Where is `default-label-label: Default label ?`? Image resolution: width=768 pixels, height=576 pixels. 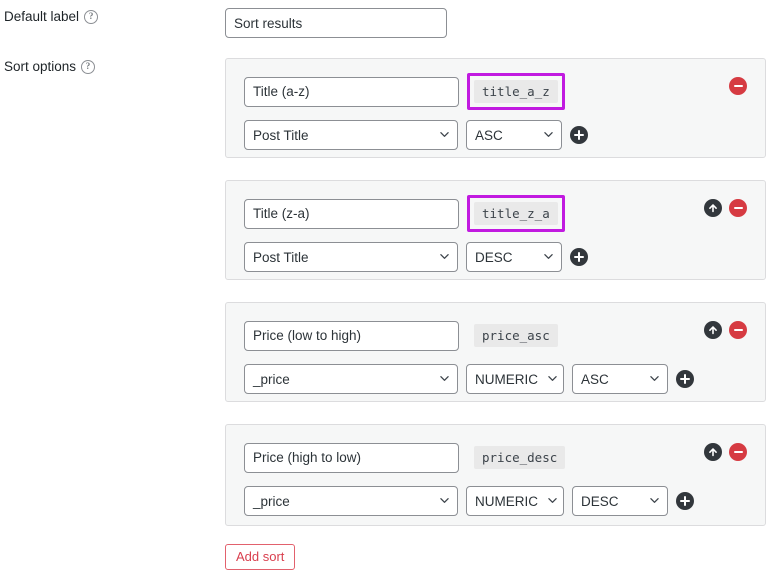 default-label-label: Default label ? is located at coordinates (112, 16).